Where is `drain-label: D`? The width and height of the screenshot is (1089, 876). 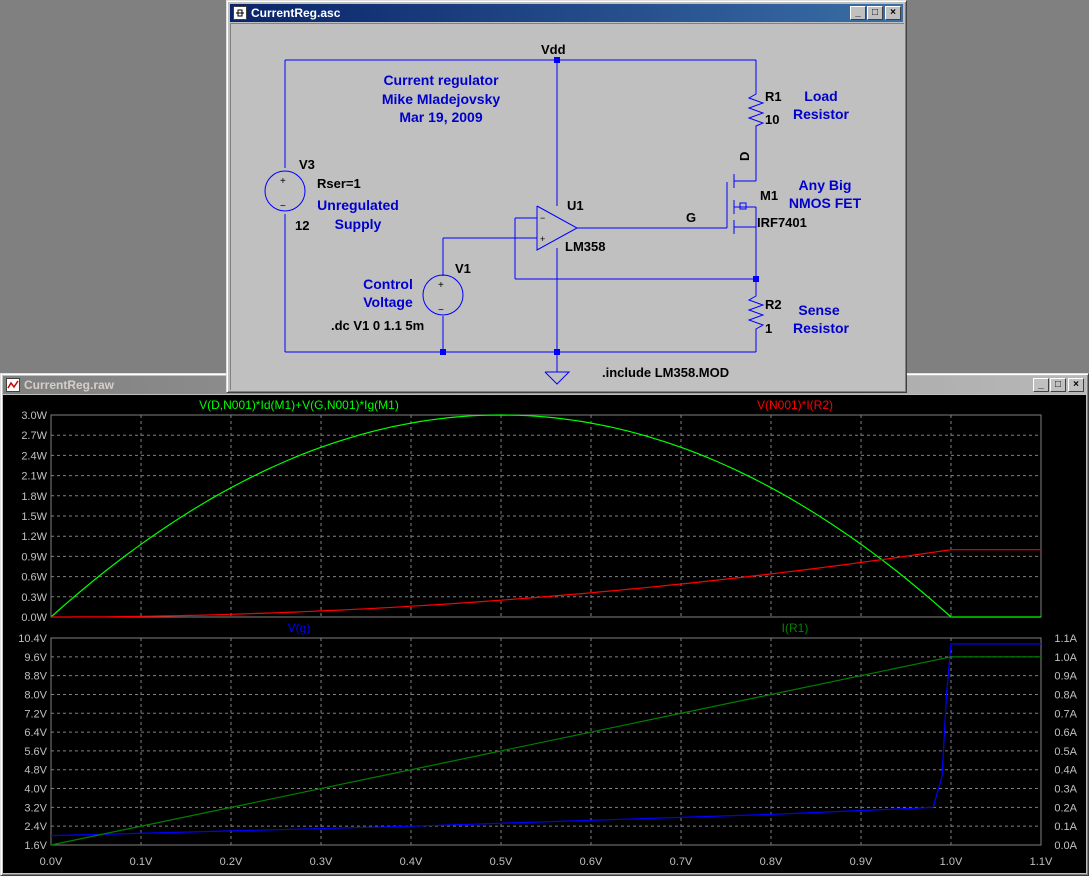
drain-label: D is located at coordinates (744, 156).